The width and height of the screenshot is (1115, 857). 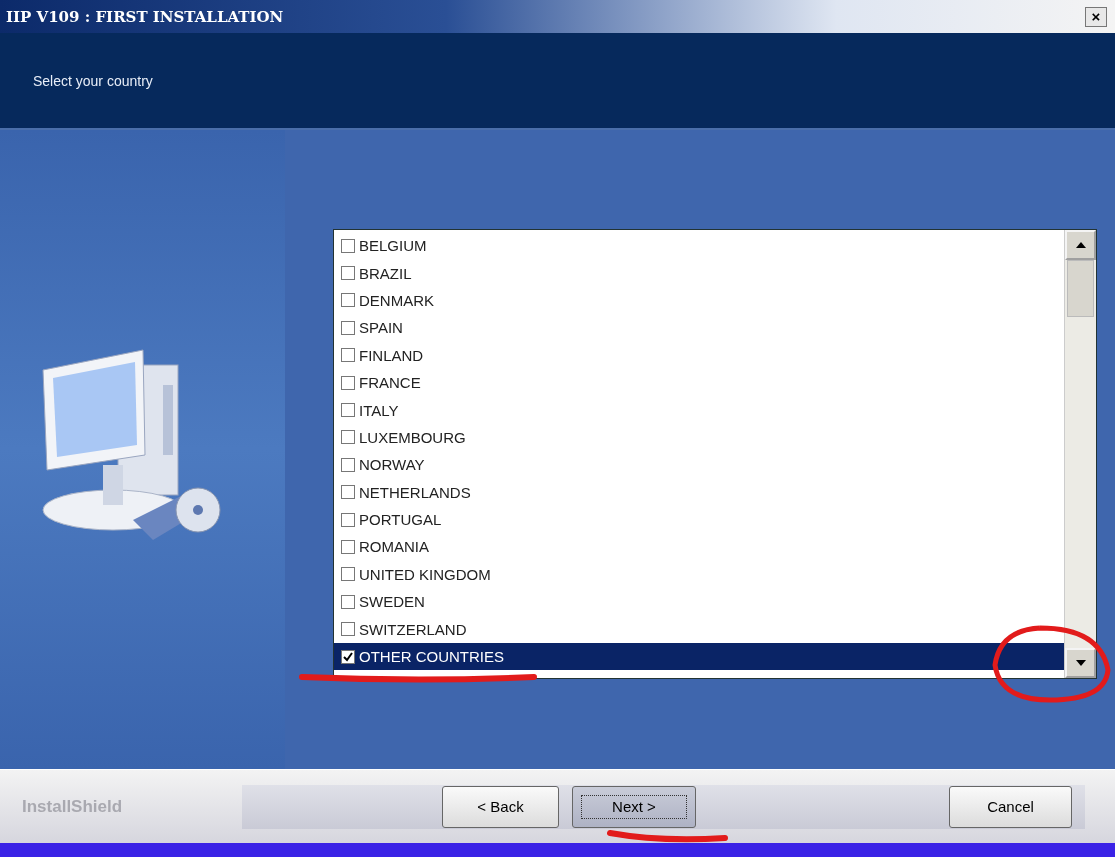 I want to click on country-label: NETHERLANDS, so click(x=415, y=492).